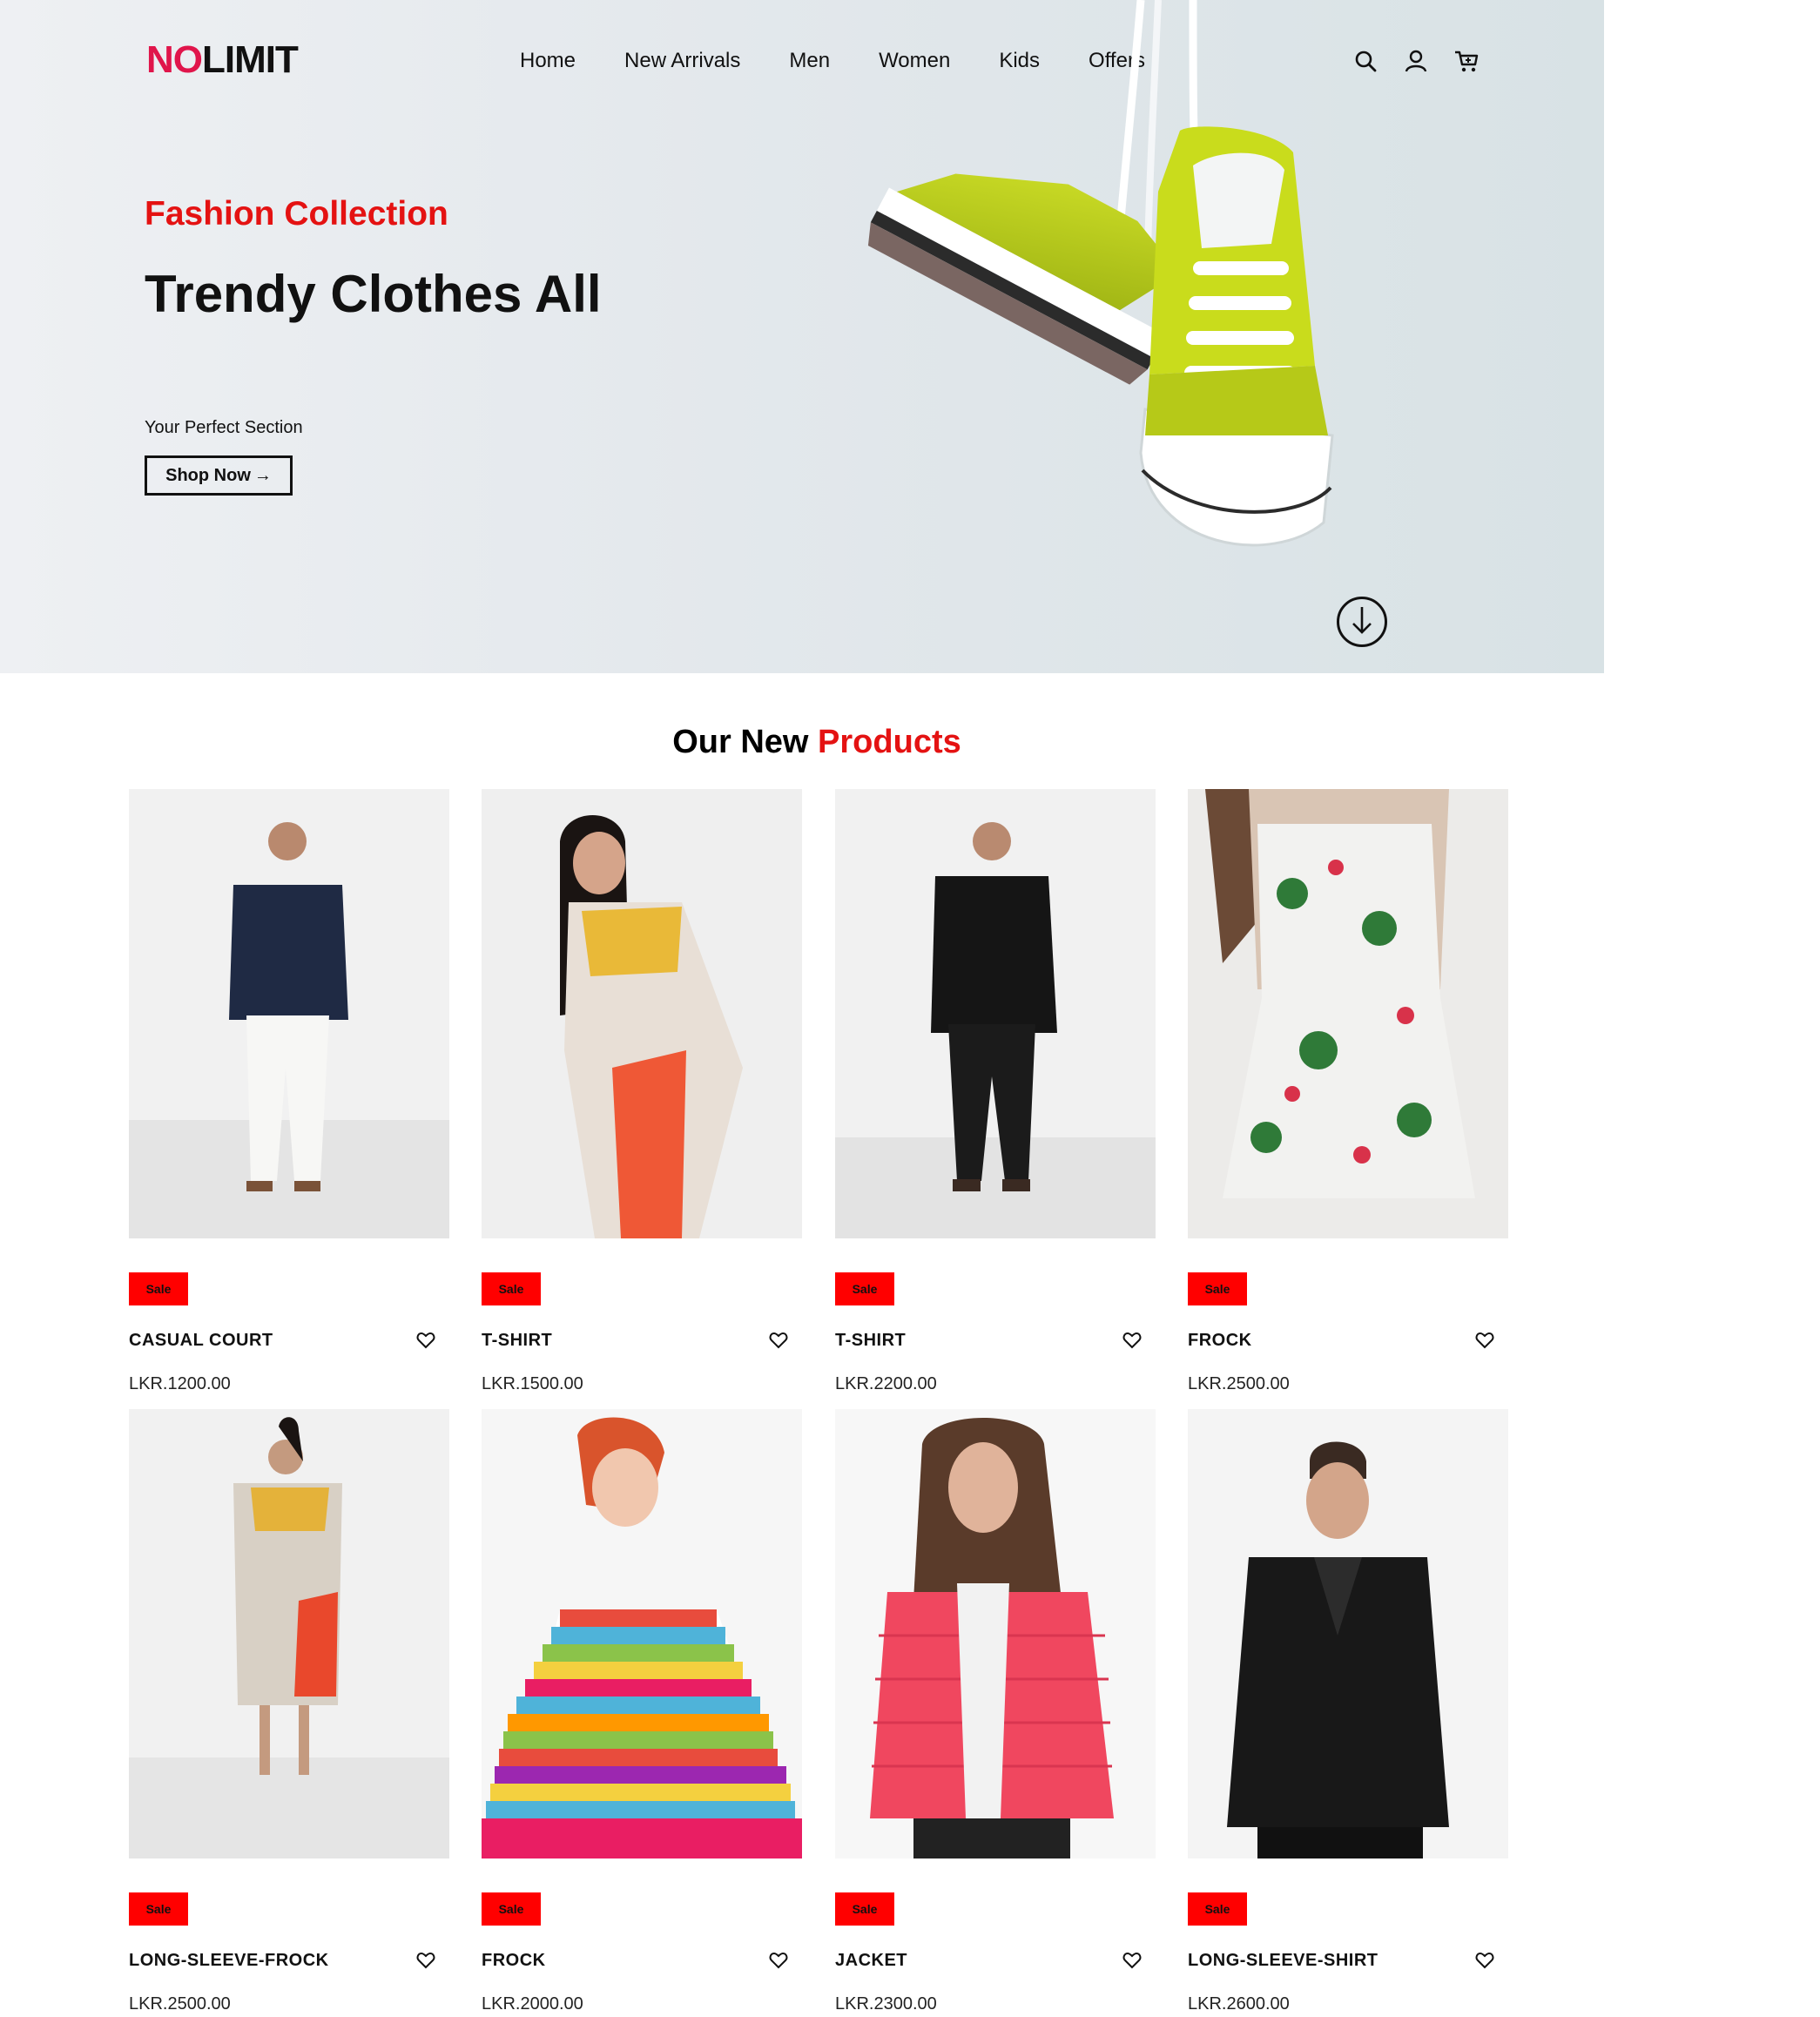 The image size is (1820, 2017). What do you see at coordinates (1466, 61) in the screenshot?
I see `cart-icon` at bounding box center [1466, 61].